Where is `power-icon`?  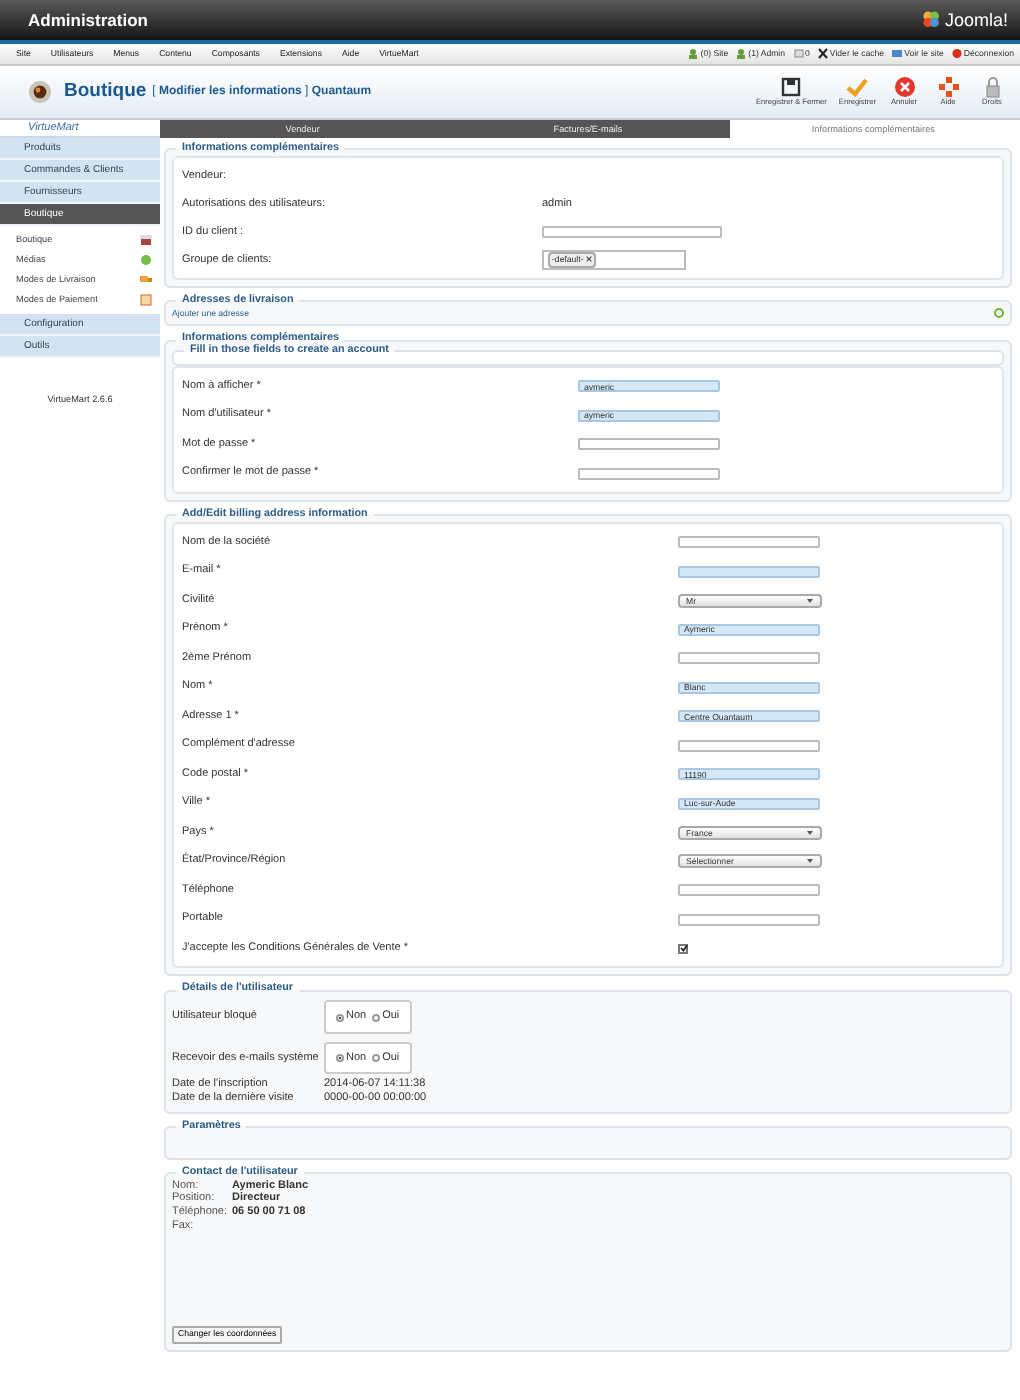 power-icon is located at coordinates (956, 54).